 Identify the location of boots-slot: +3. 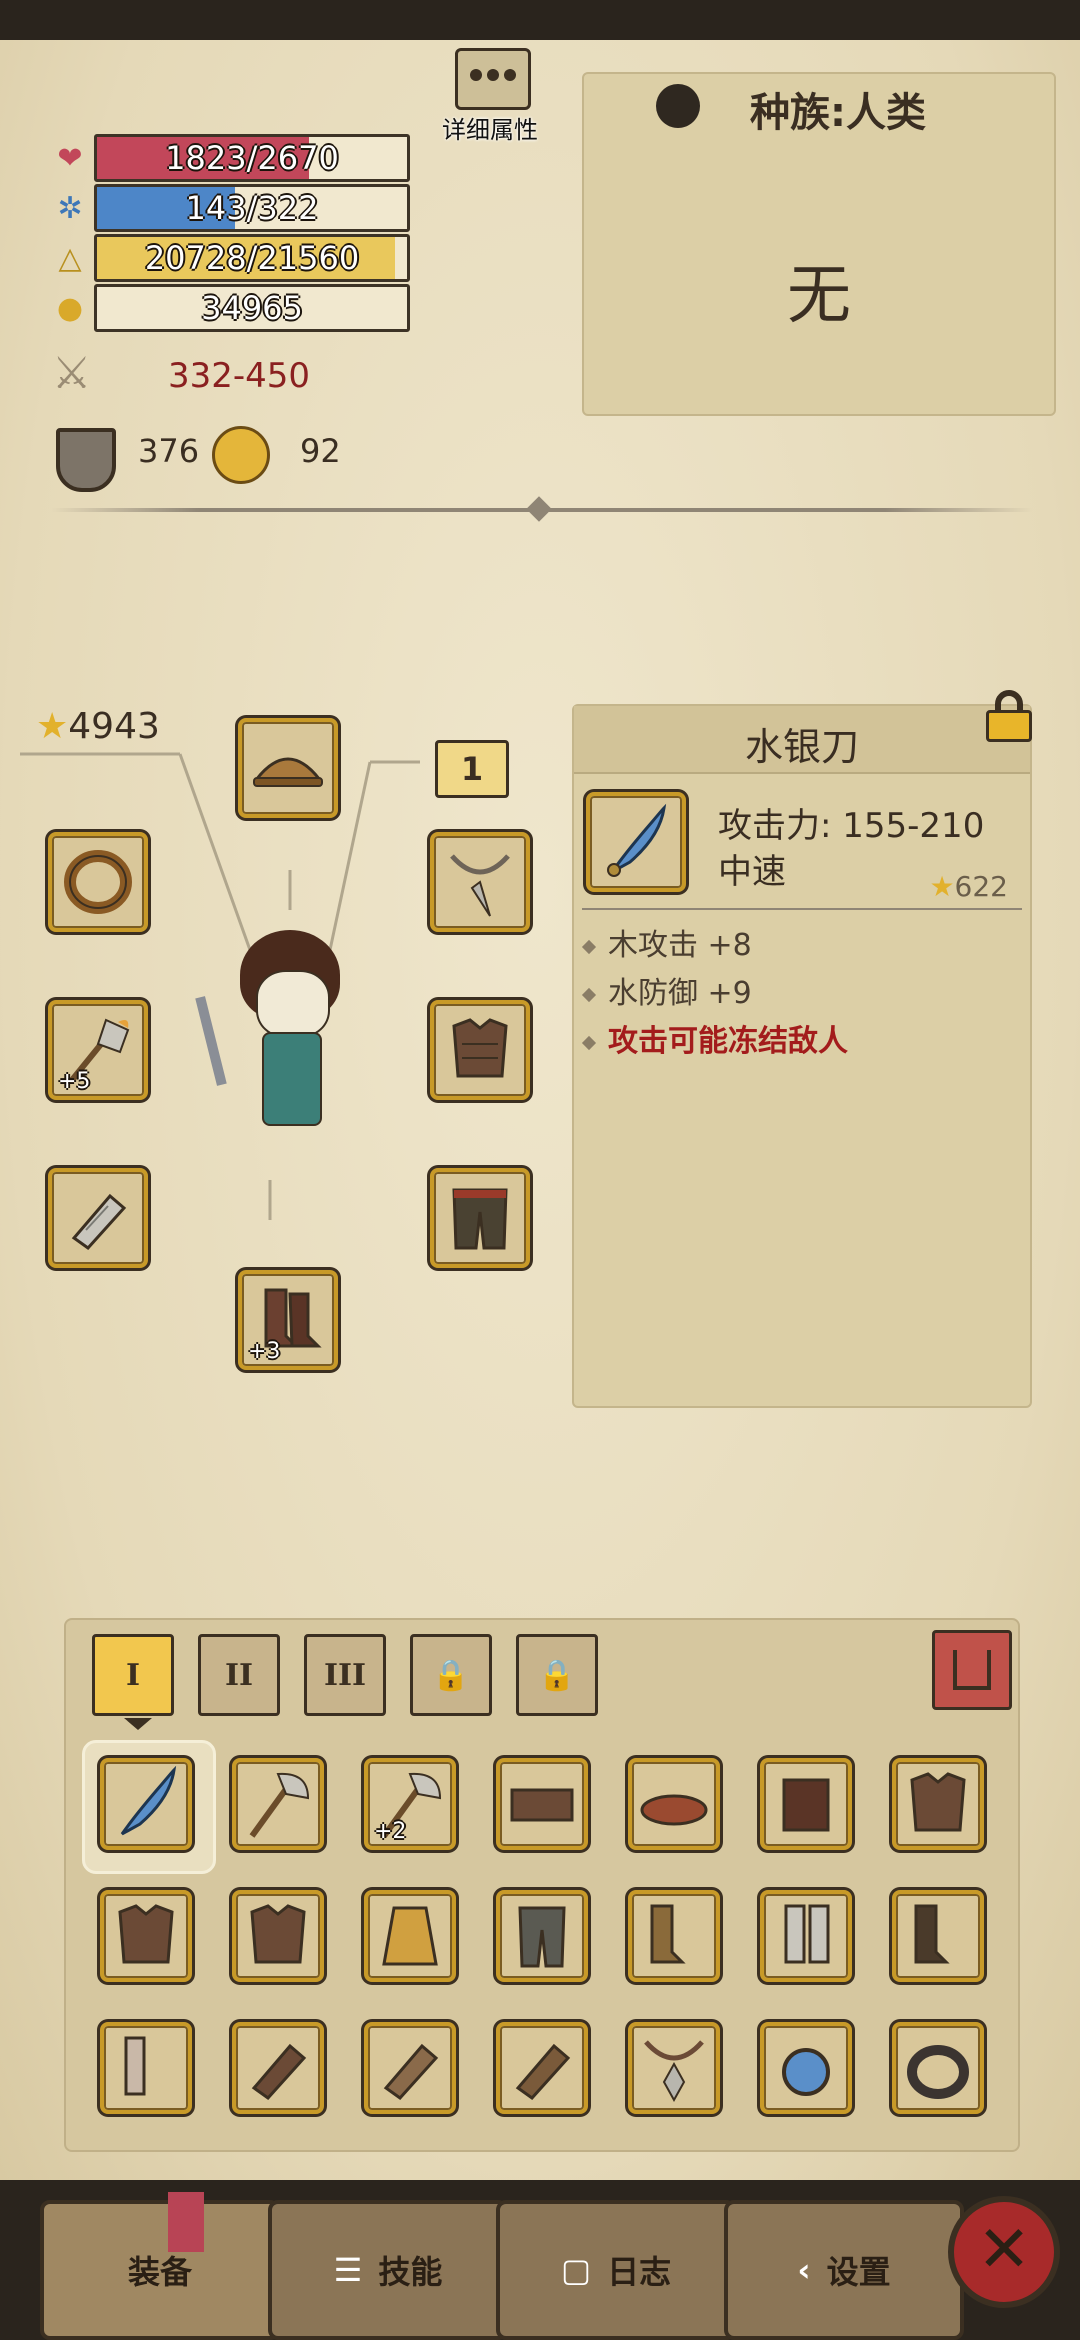
(288, 1320).